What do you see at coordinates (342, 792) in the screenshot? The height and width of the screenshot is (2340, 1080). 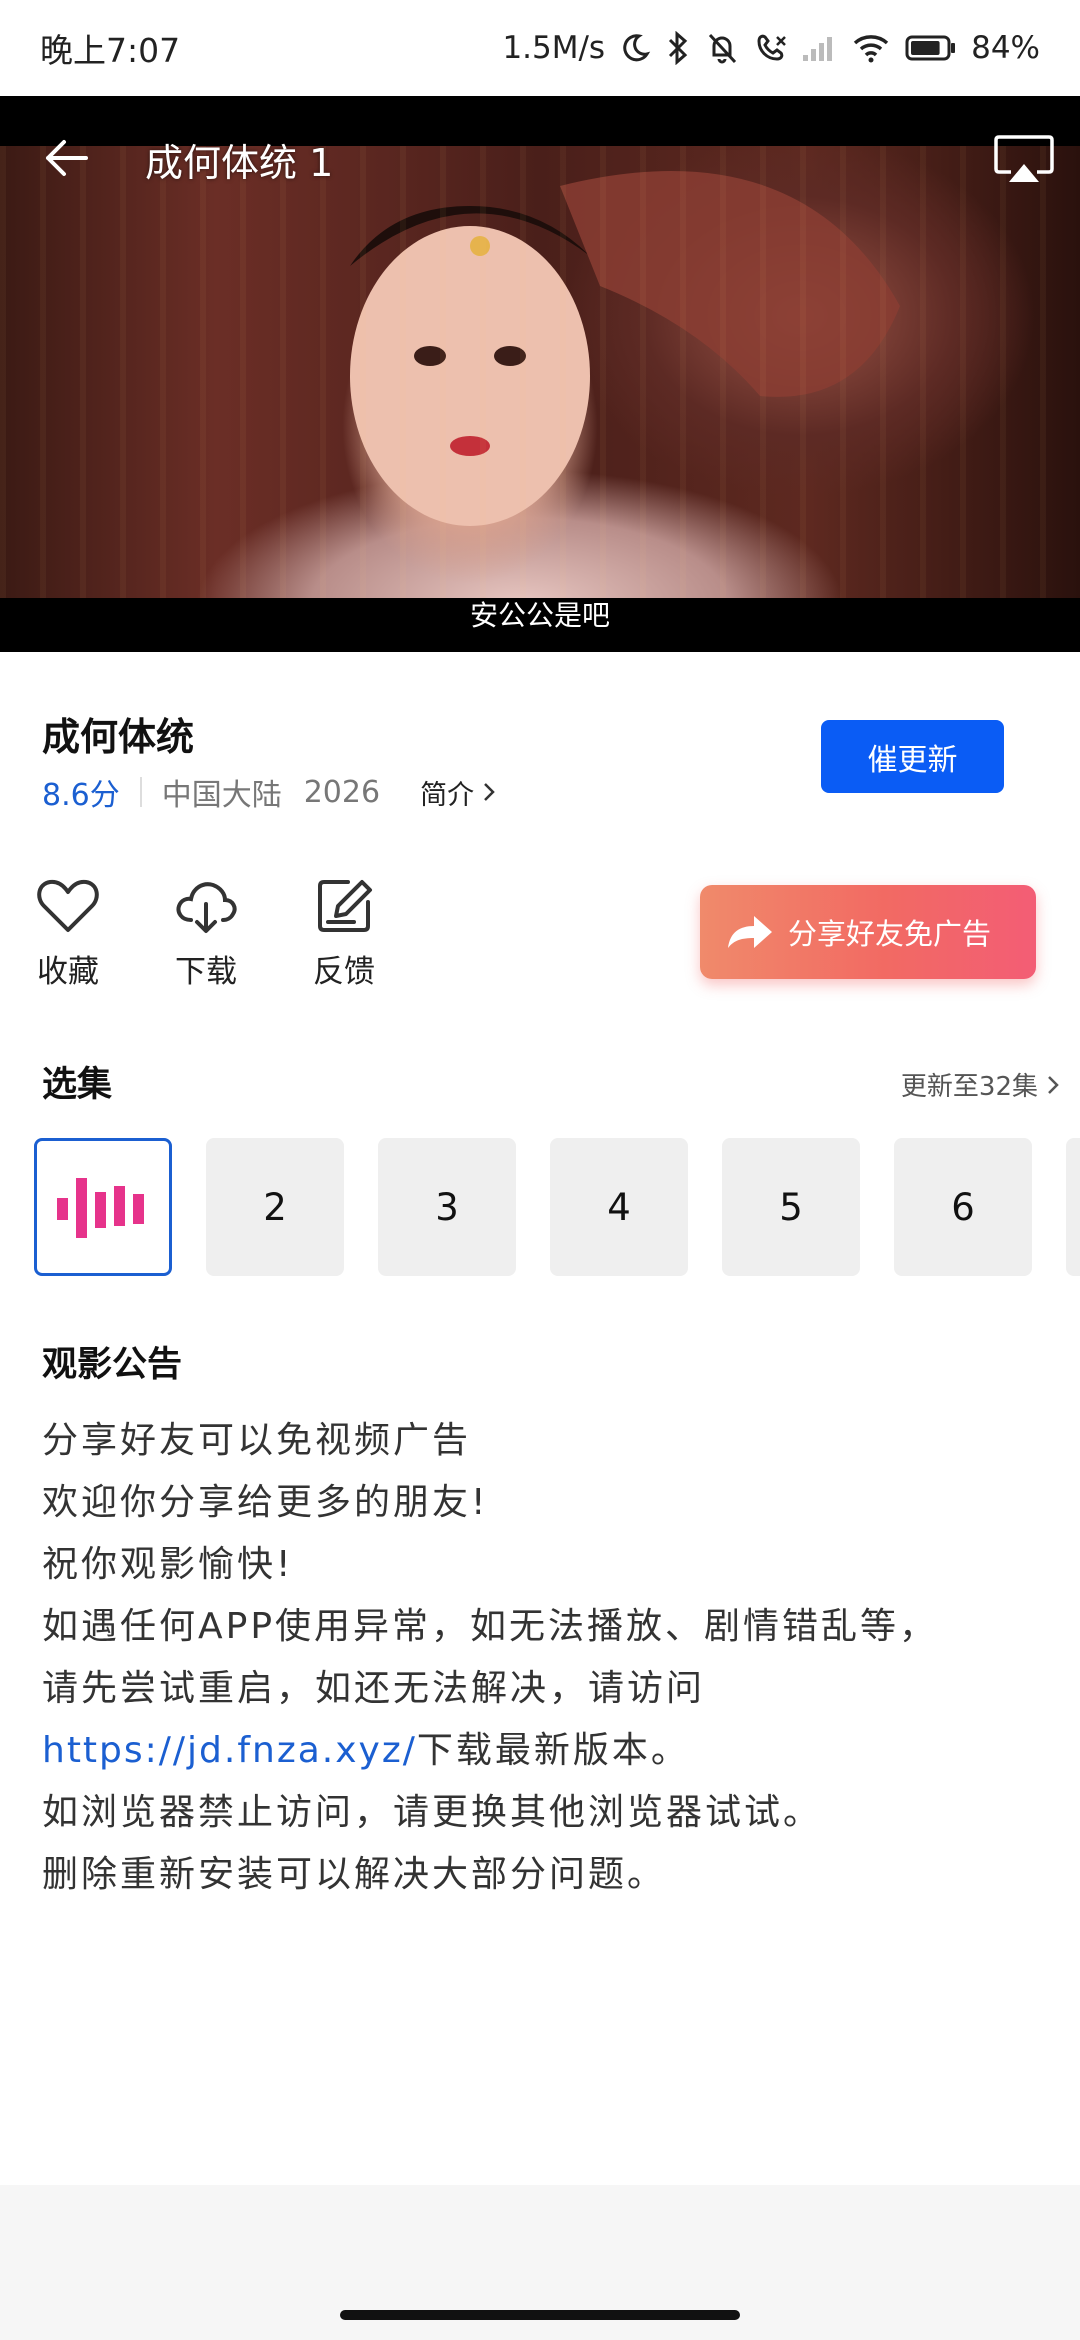 I see `year: 2026` at bounding box center [342, 792].